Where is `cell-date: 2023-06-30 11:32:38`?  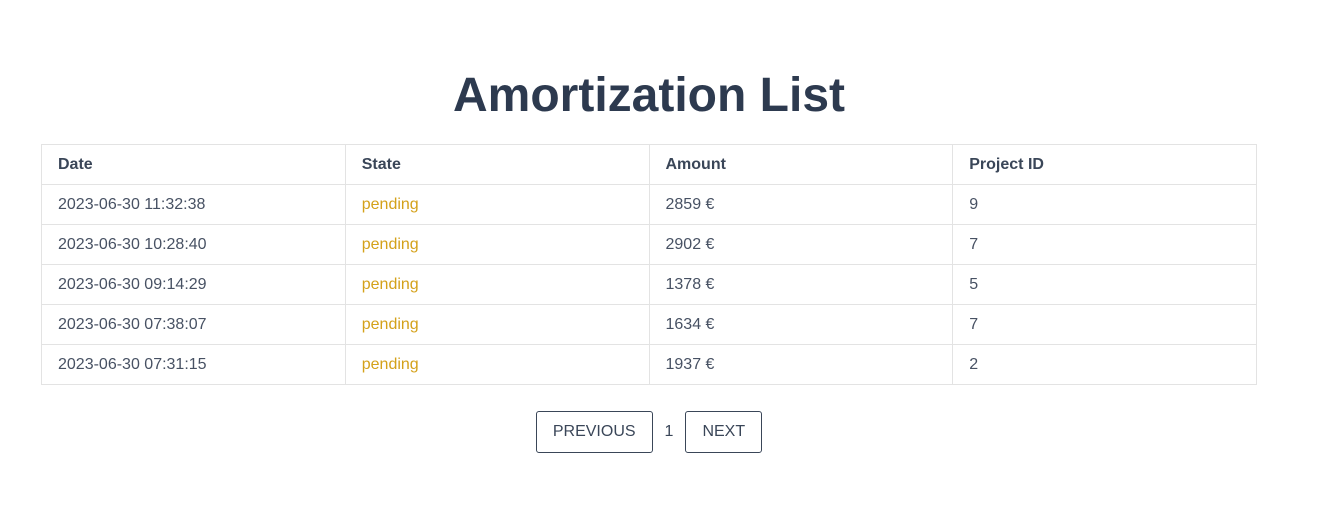
cell-date: 2023-06-30 11:32:38 is located at coordinates (193, 204).